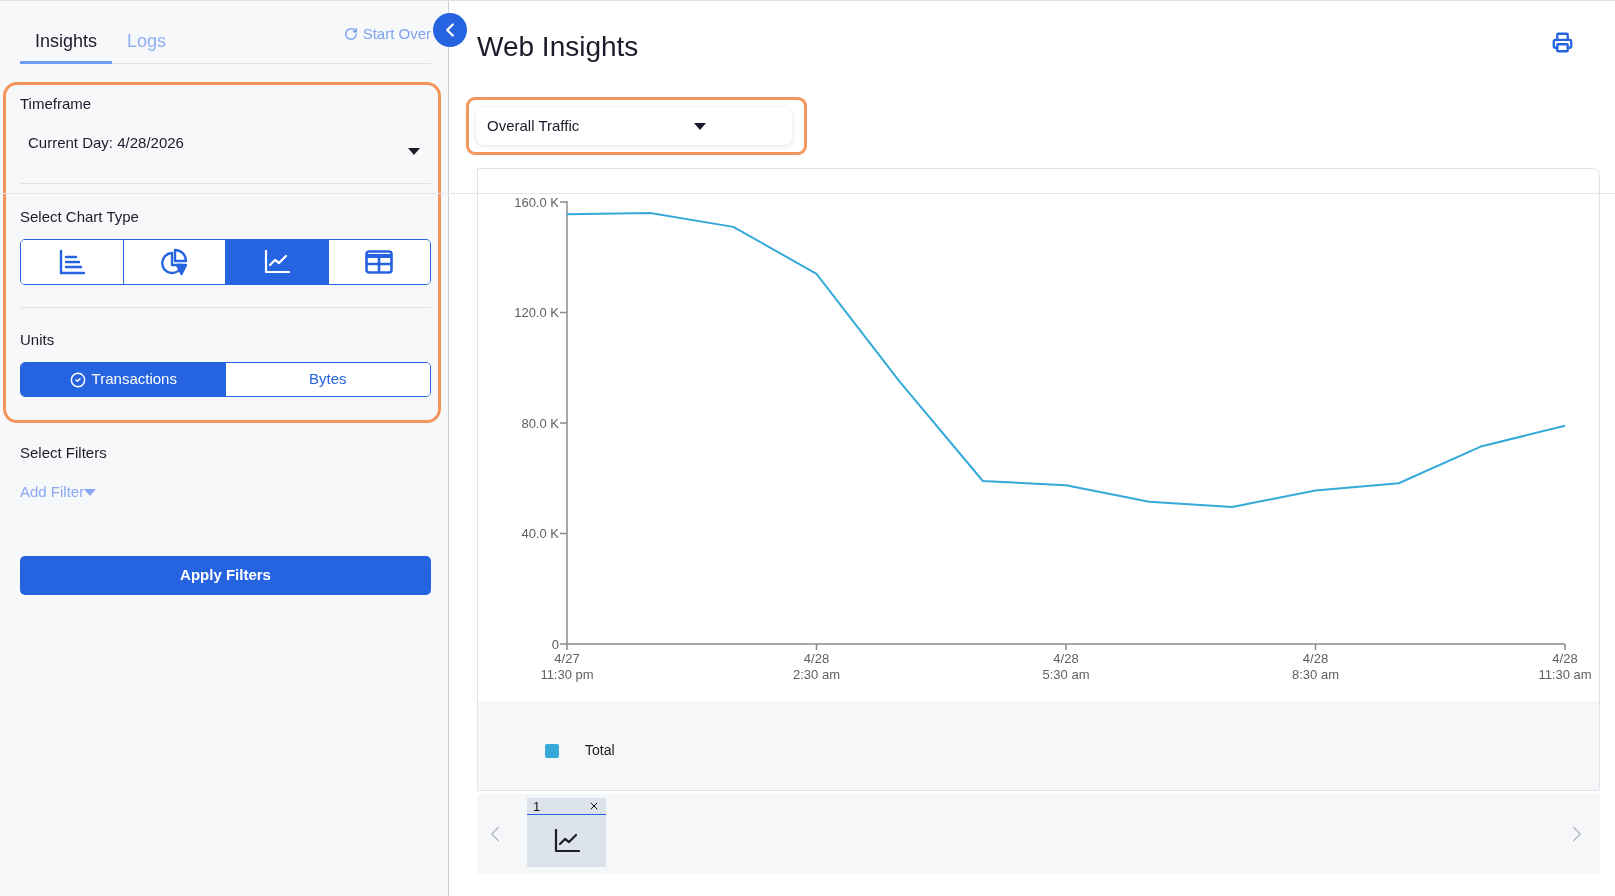 This screenshot has width=1615, height=896. I want to click on apply-filters-button: Apply Filters, so click(225, 575).